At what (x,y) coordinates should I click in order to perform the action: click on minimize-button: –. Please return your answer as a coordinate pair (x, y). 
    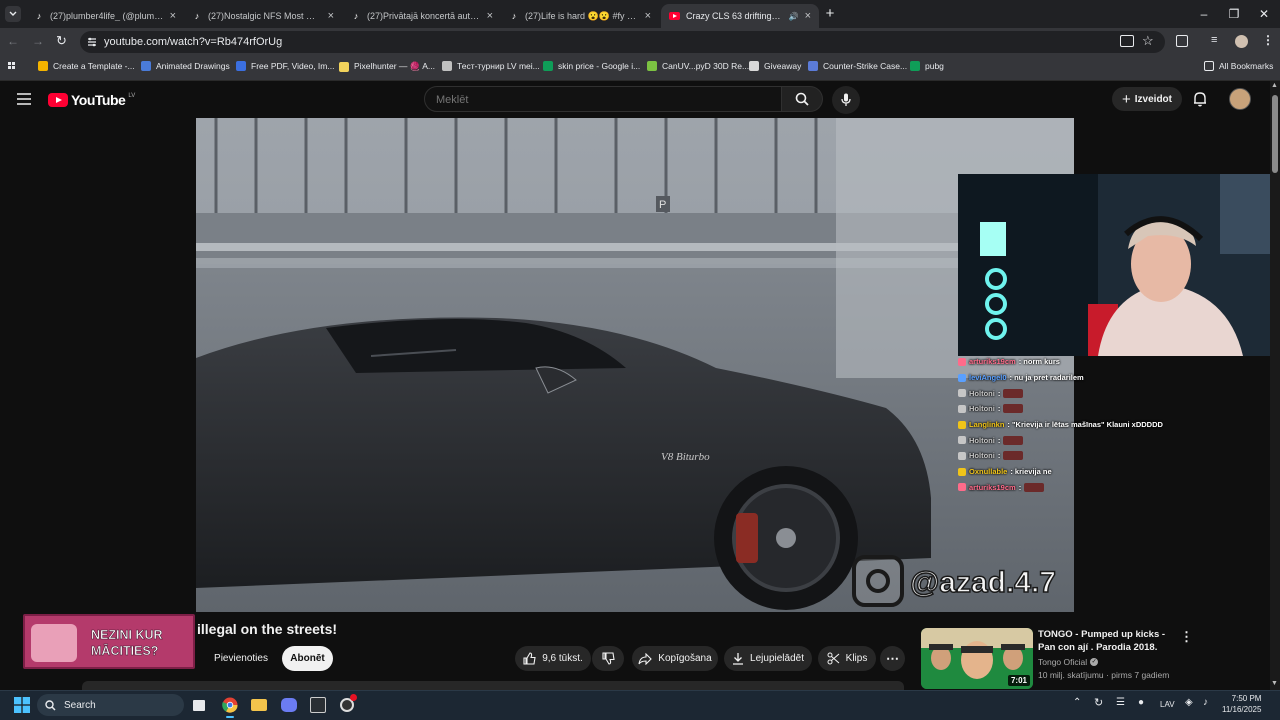
    Looking at the image, I should click on (1204, 14).